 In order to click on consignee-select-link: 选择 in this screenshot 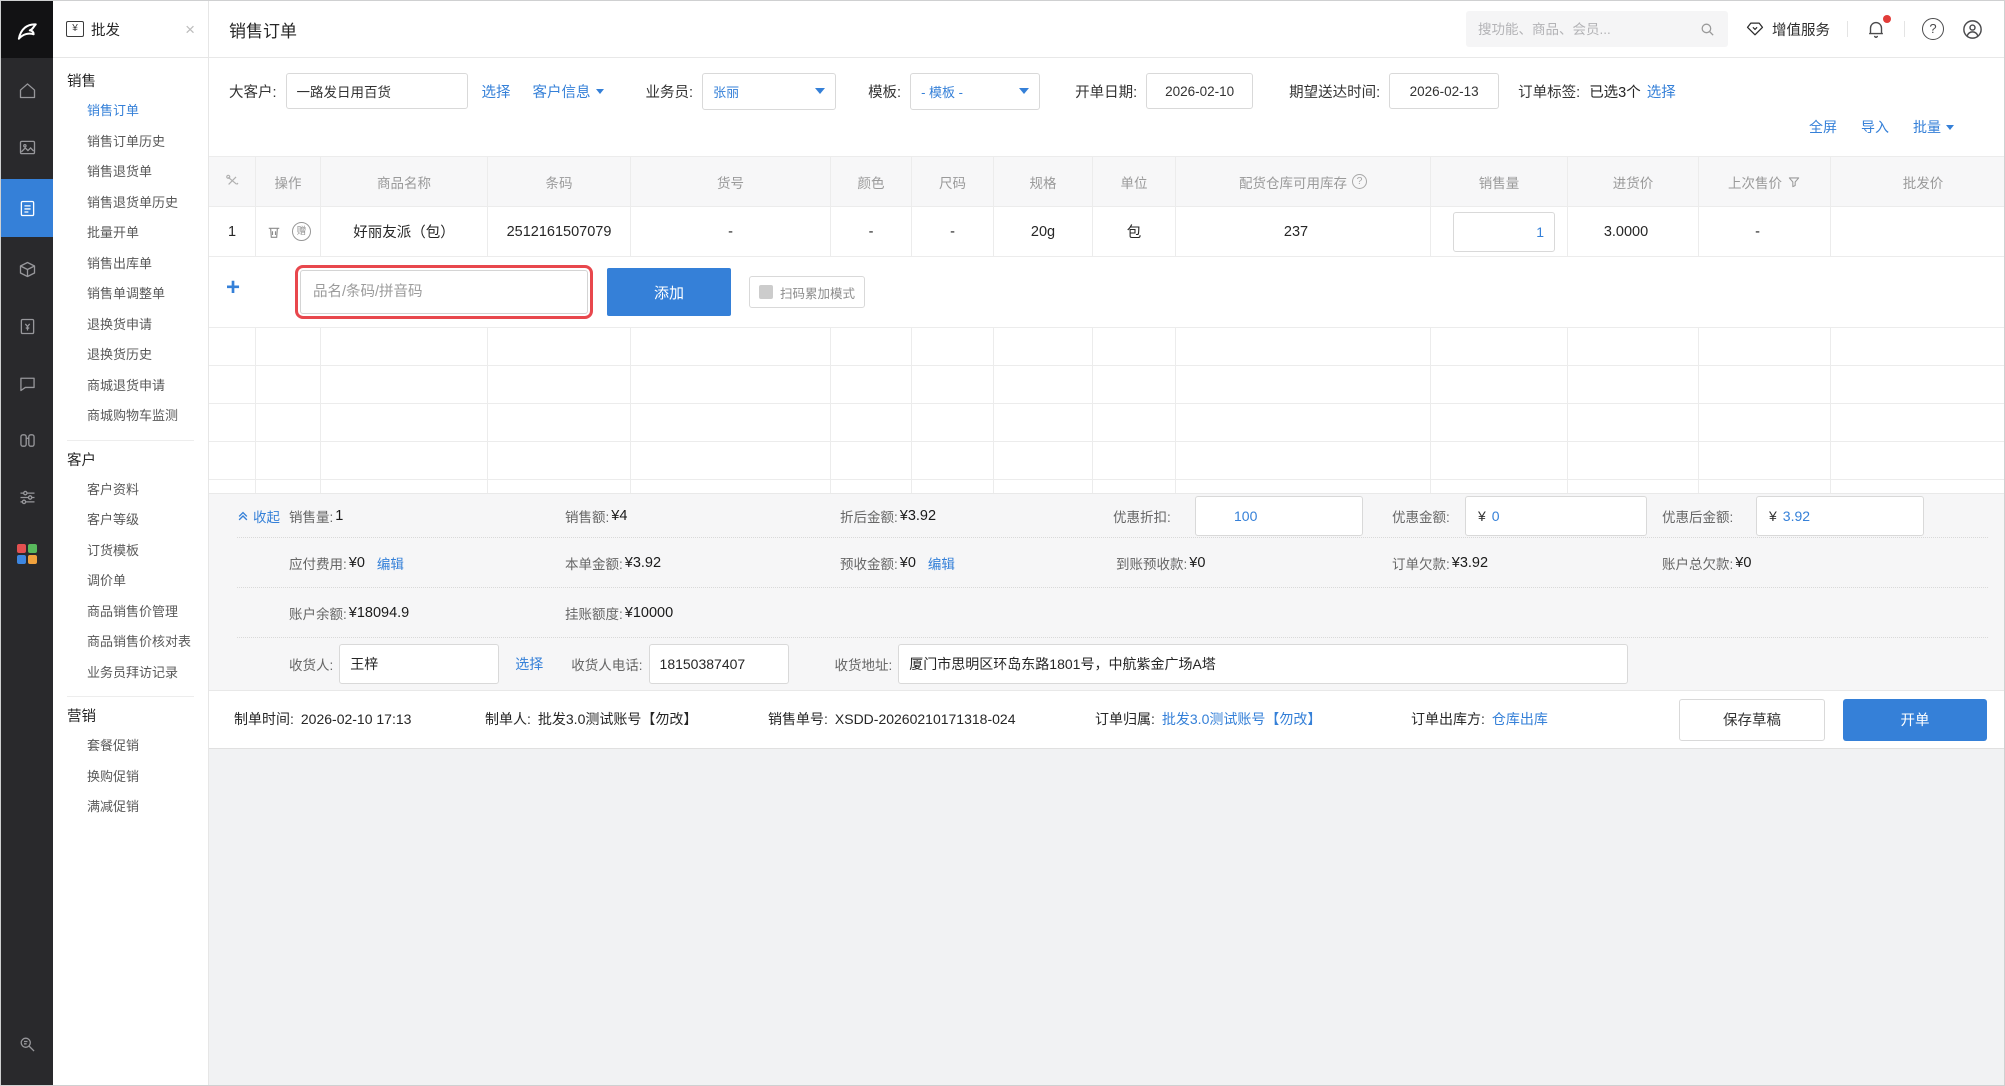, I will do `click(529, 664)`.